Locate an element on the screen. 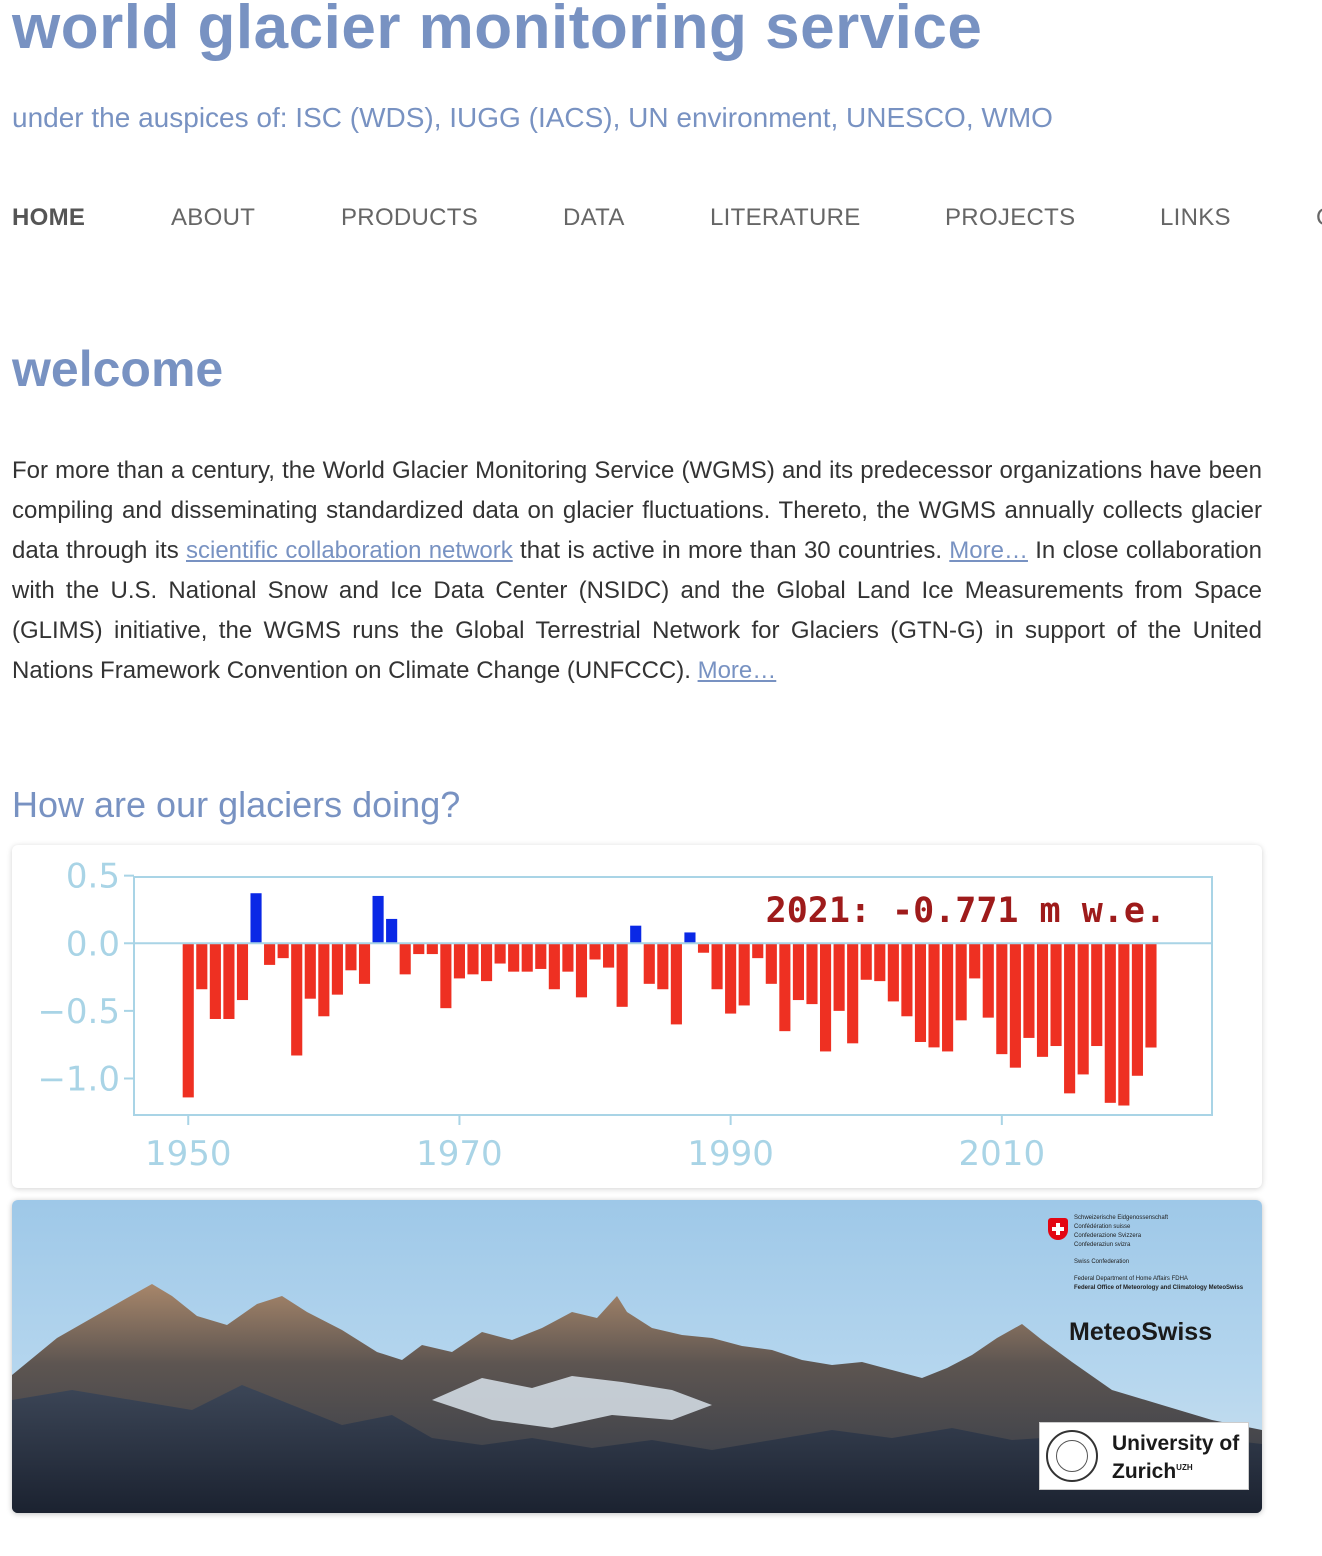 This screenshot has width=1322, height=1556. nav-more-cut-off: C is located at coordinates (1319, 218).